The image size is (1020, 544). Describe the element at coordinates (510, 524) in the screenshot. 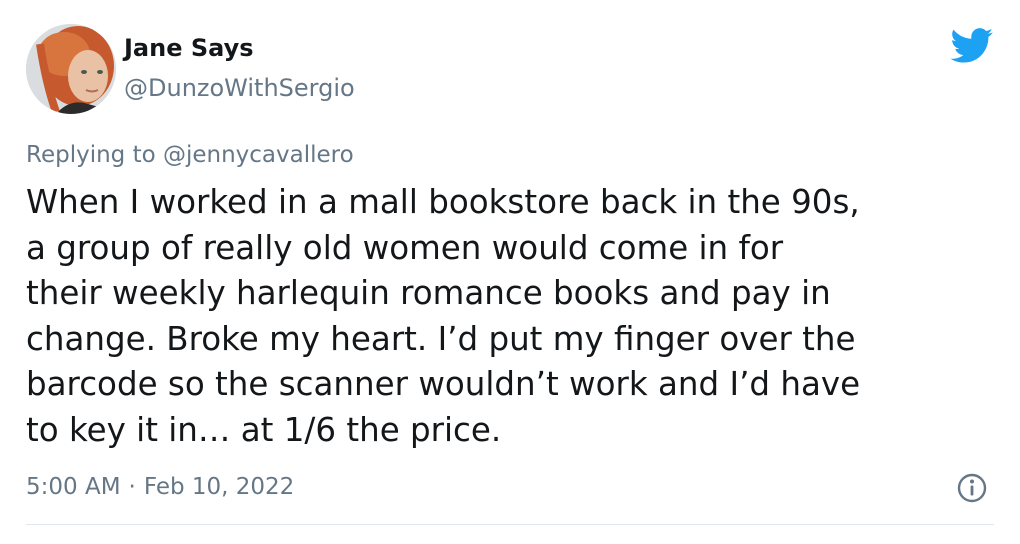

I see `divider` at that location.